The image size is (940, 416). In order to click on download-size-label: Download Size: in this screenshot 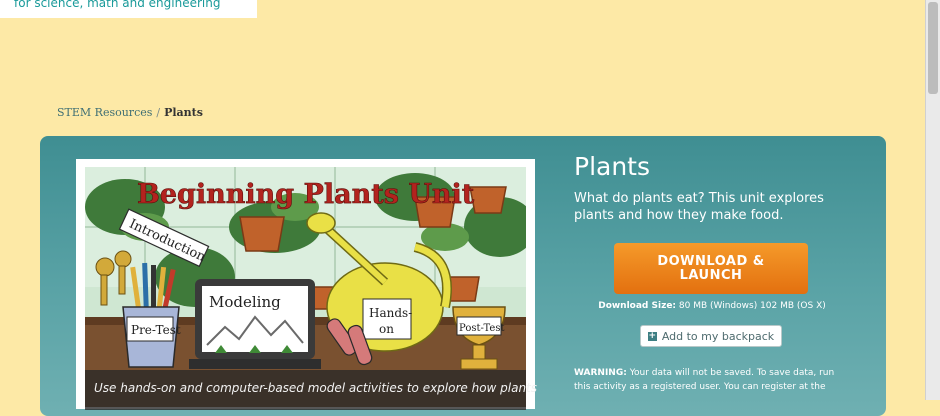, I will do `click(637, 306)`.